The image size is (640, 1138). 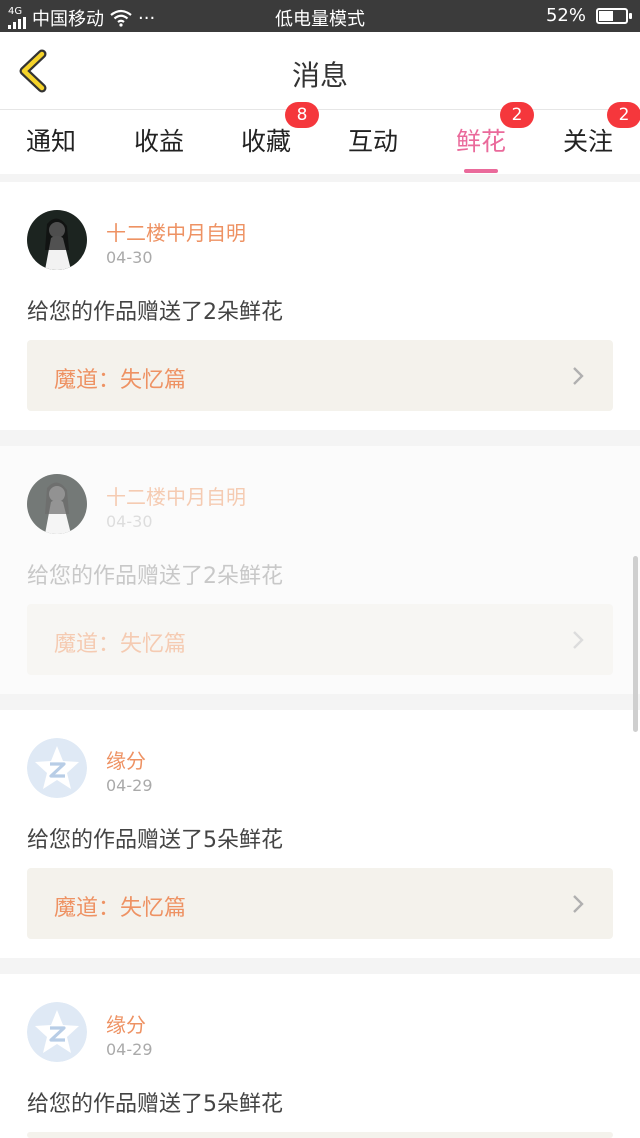 What do you see at coordinates (635, 644) in the screenshot?
I see `scrollbar` at bounding box center [635, 644].